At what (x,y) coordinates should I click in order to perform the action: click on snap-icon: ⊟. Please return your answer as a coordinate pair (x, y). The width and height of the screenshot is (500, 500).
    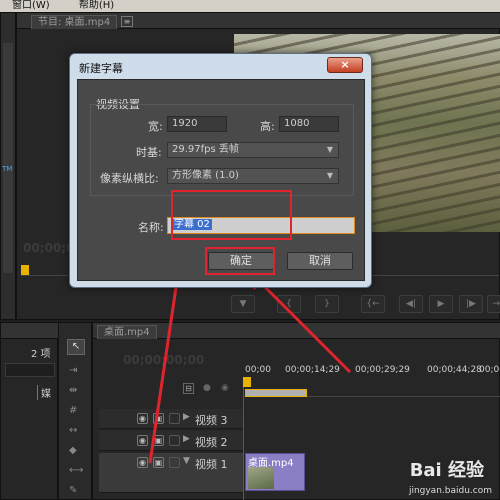
    Looking at the image, I should click on (188, 388).